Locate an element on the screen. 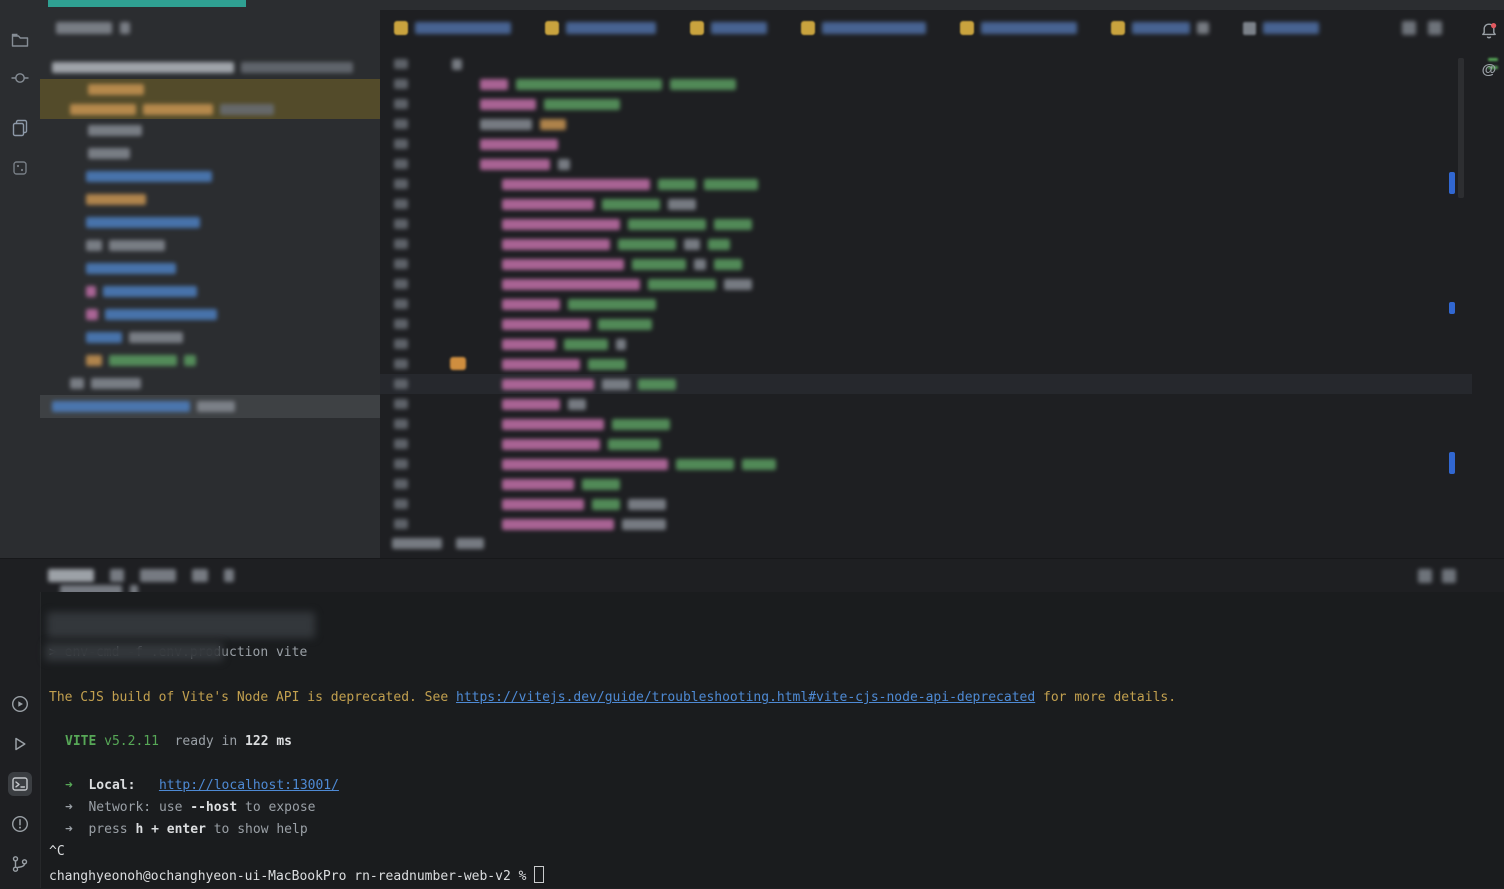  editor-tab-bar is located at coordinates (873, 28).